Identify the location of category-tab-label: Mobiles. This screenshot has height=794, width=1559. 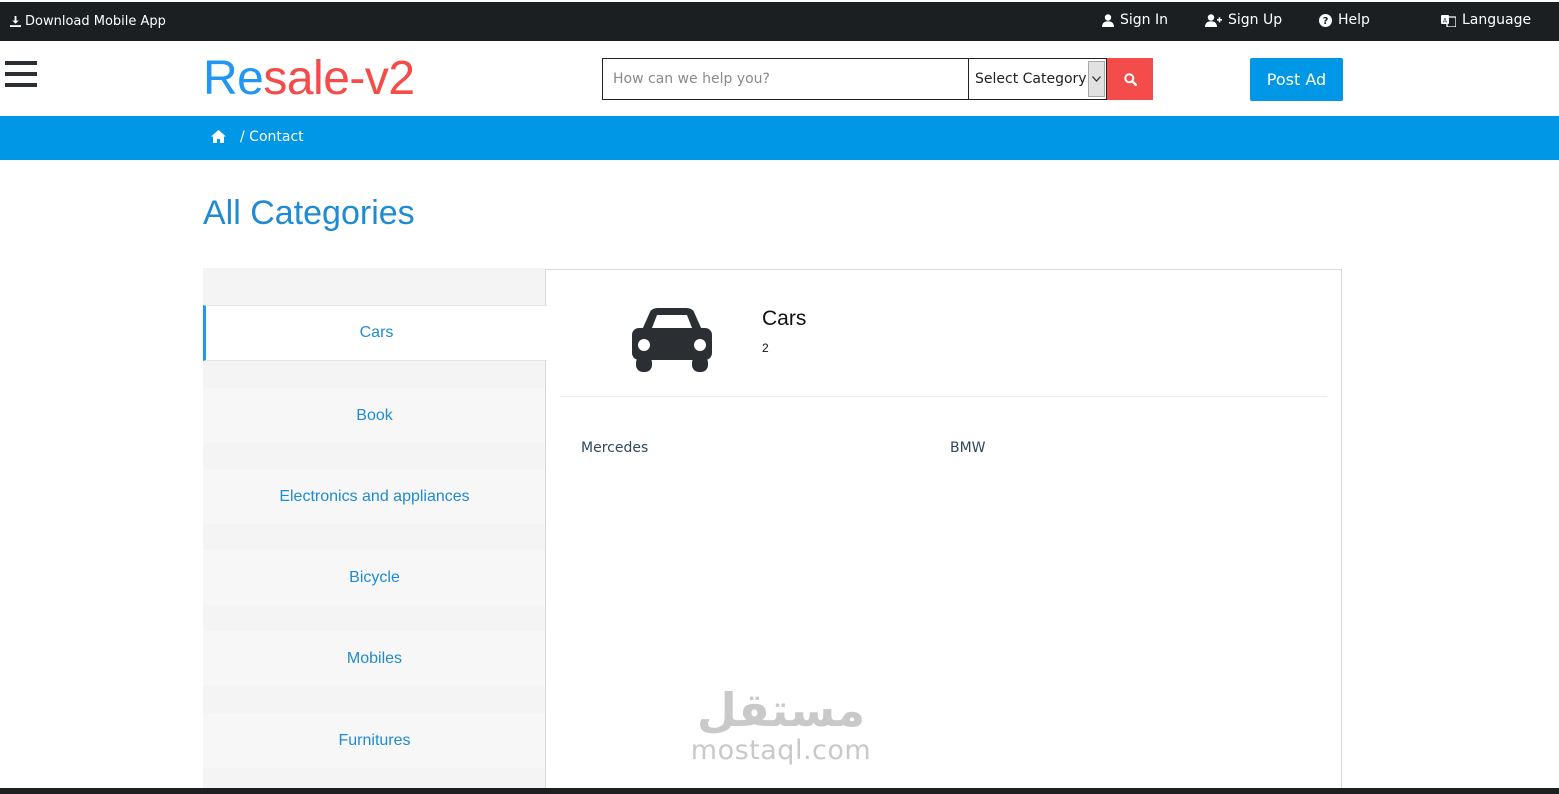
(374, 658).